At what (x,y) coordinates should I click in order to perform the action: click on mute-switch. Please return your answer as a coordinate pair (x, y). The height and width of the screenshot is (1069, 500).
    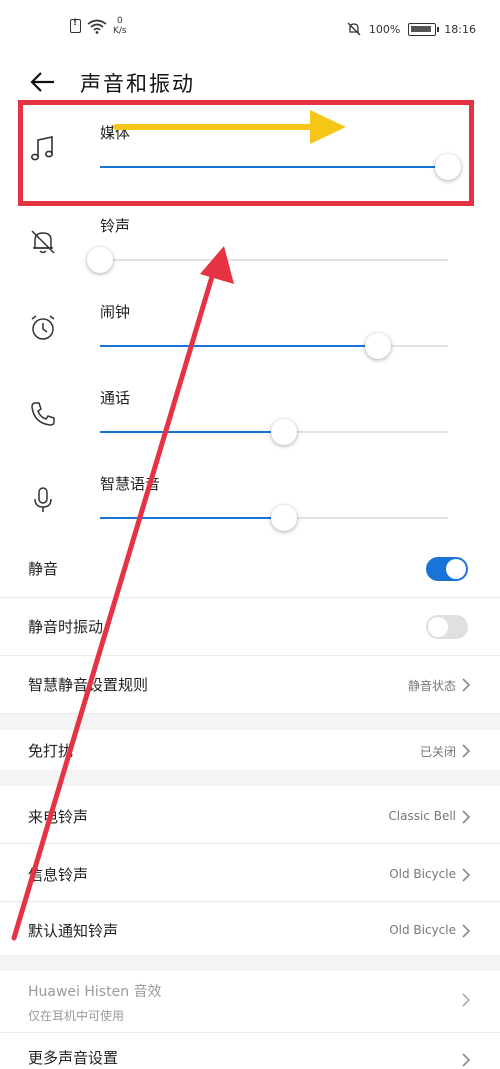
    Looking at the image, I should click on (447, 569).